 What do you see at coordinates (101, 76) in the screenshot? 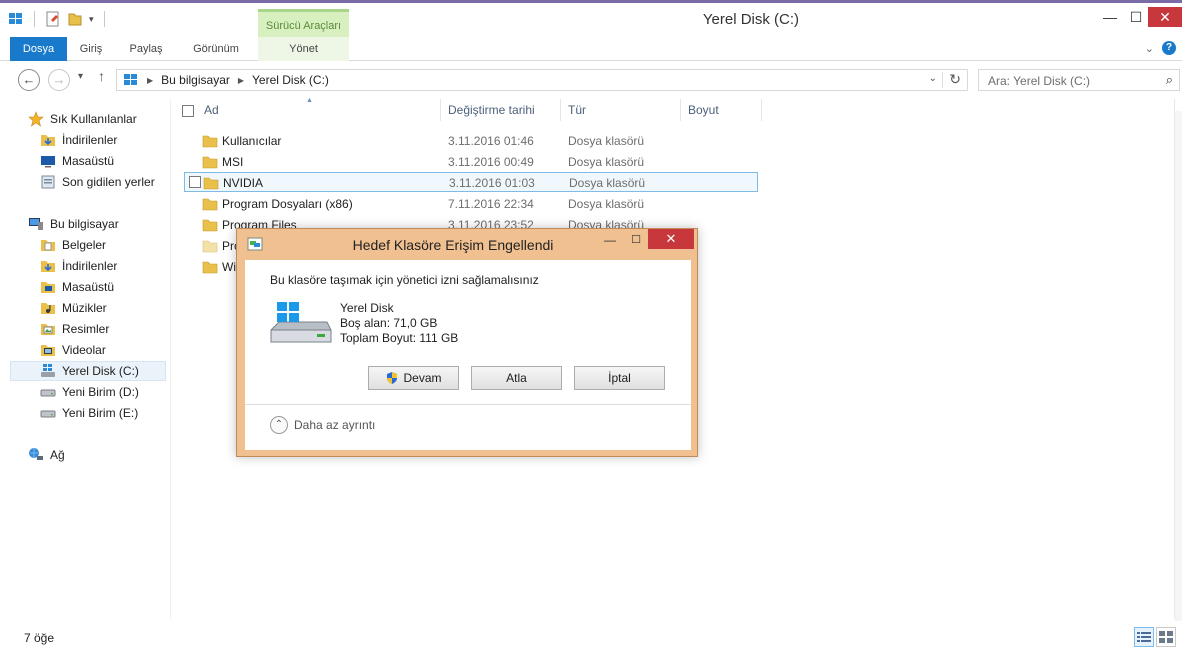
I see `up-arrow-icon: ↑` at bounding box center [101, 76].